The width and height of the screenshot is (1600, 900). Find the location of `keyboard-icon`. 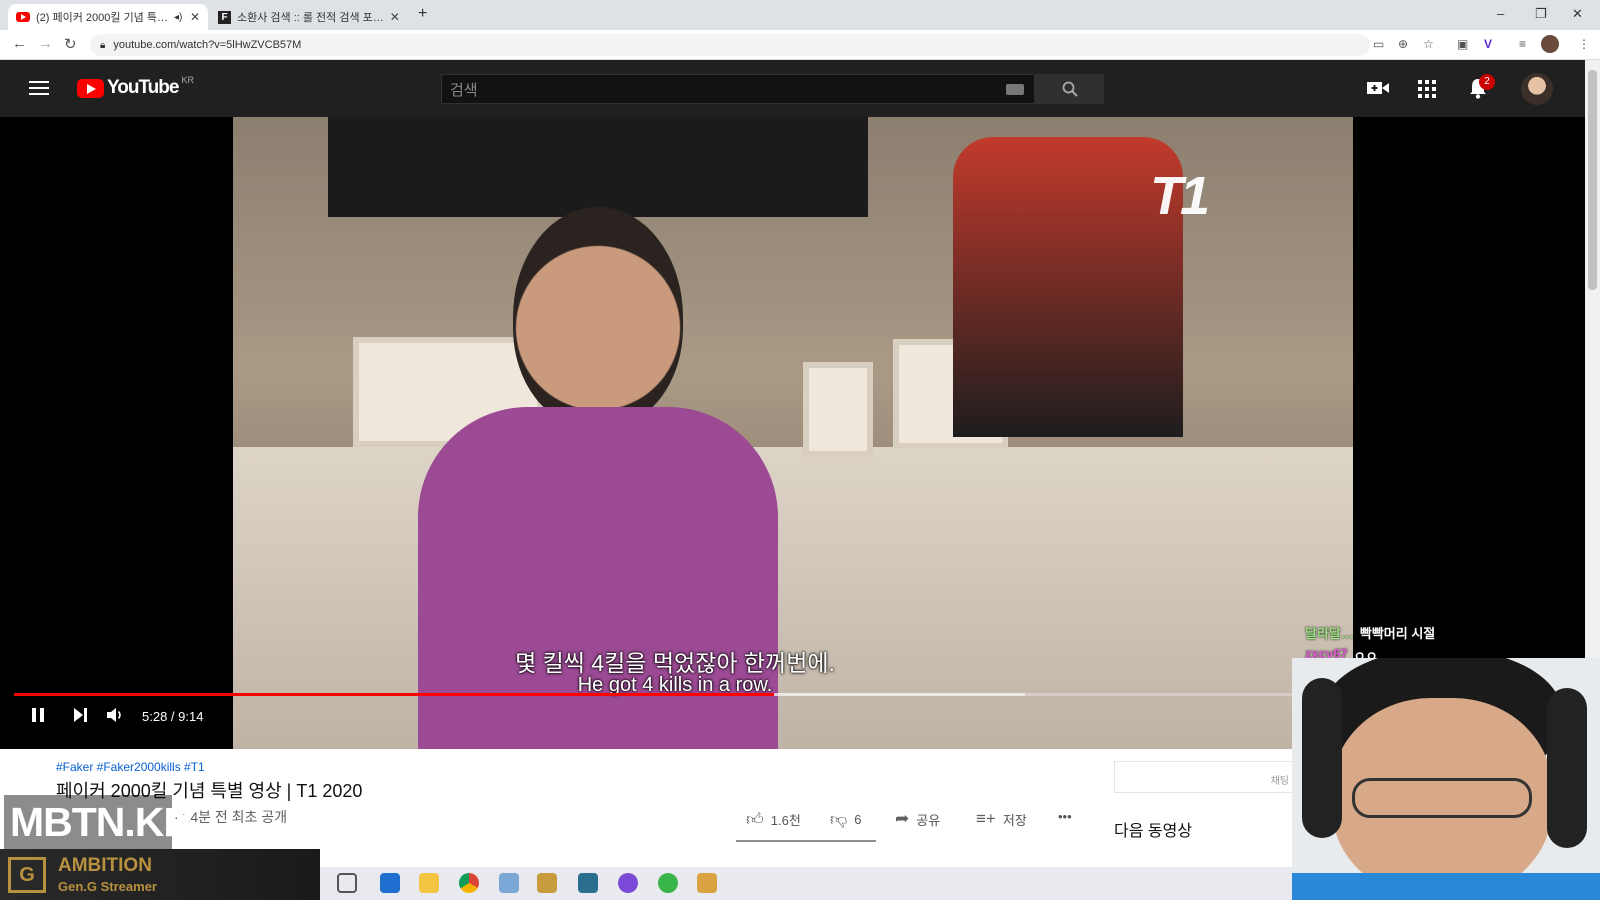

keyboard-icon is located at coordinates (1015, 89).